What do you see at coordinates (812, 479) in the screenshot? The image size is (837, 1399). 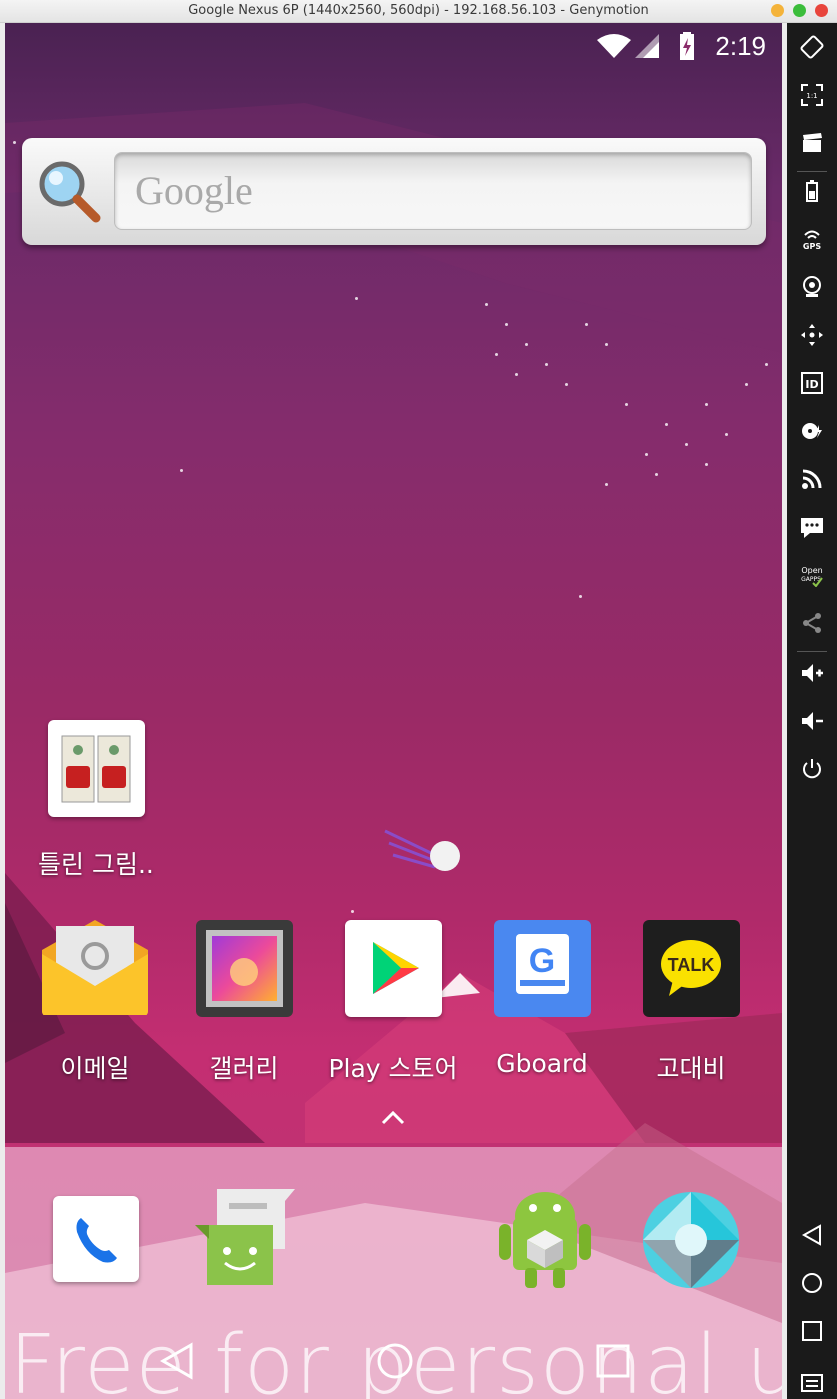 I see `network-rss-icon` at bounding box center [812, 479].